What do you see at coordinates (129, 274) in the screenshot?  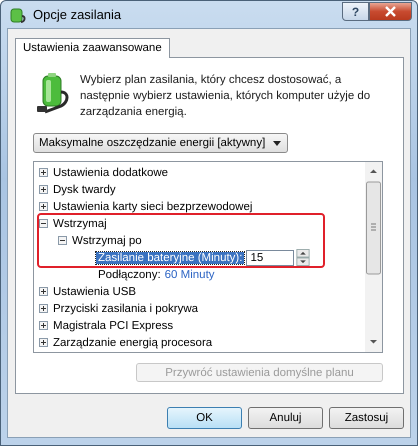 I see `setting-label: Podłączony:` at bounding box center [129, 274].